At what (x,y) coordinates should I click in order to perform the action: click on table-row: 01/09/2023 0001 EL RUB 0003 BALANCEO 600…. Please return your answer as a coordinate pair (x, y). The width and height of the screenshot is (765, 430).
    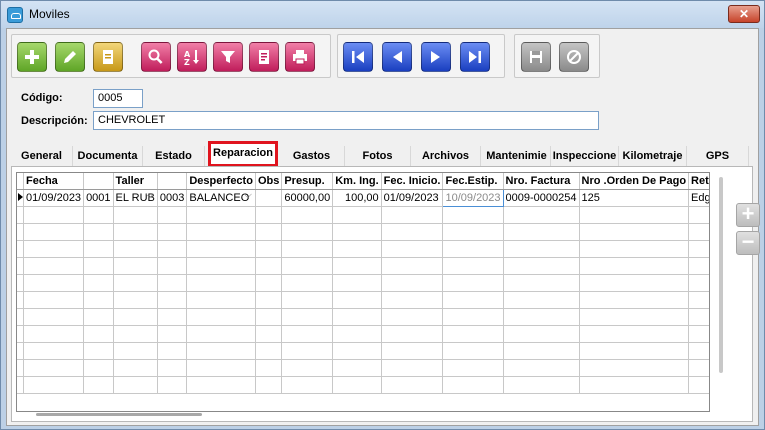
    Looking at the image, I should click on (363, 197).